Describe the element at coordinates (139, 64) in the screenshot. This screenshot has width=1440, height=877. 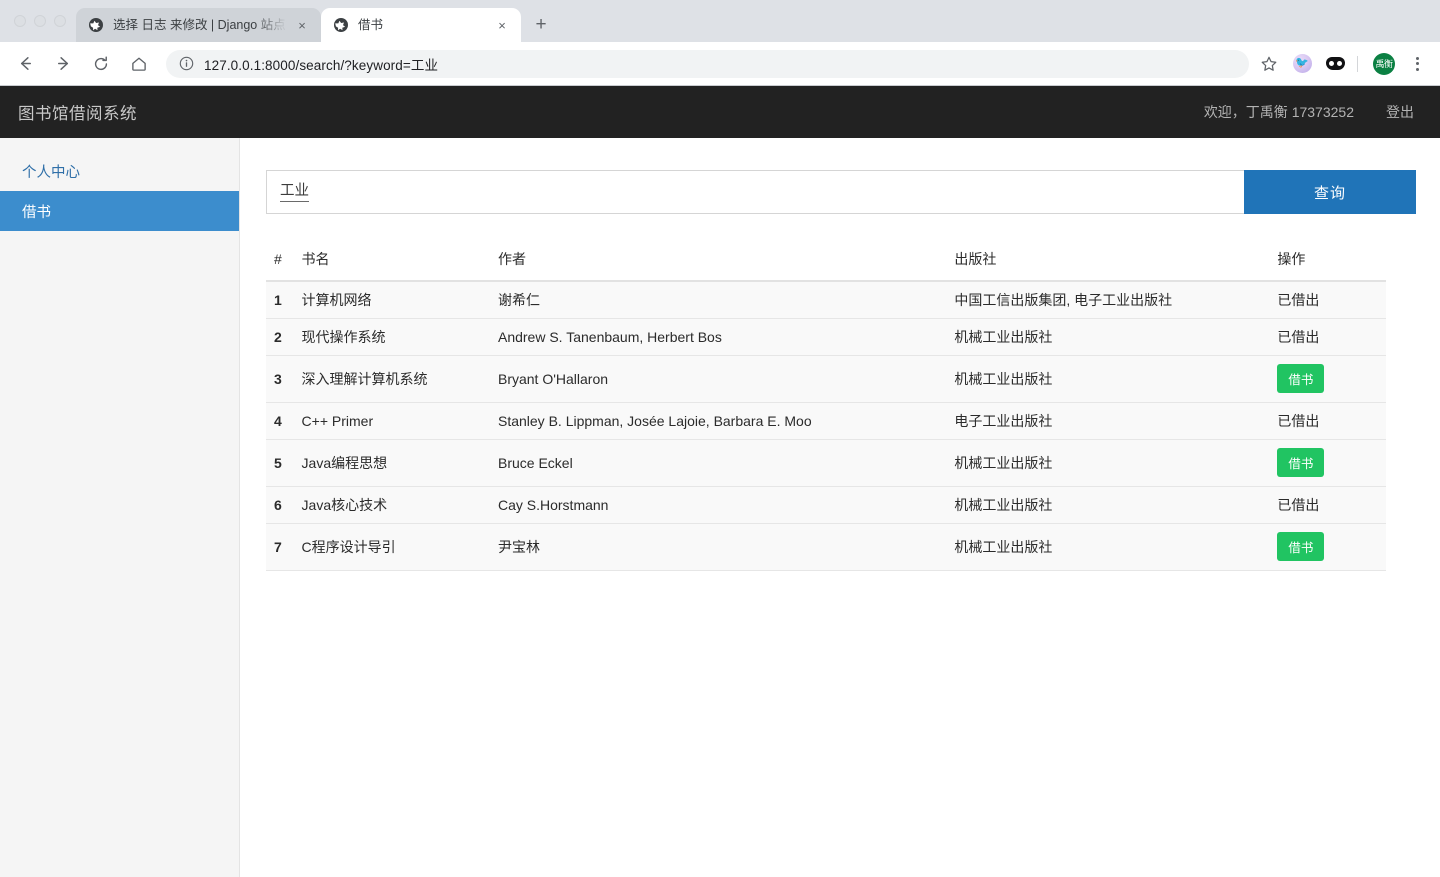
I see `home-icon` at that location.